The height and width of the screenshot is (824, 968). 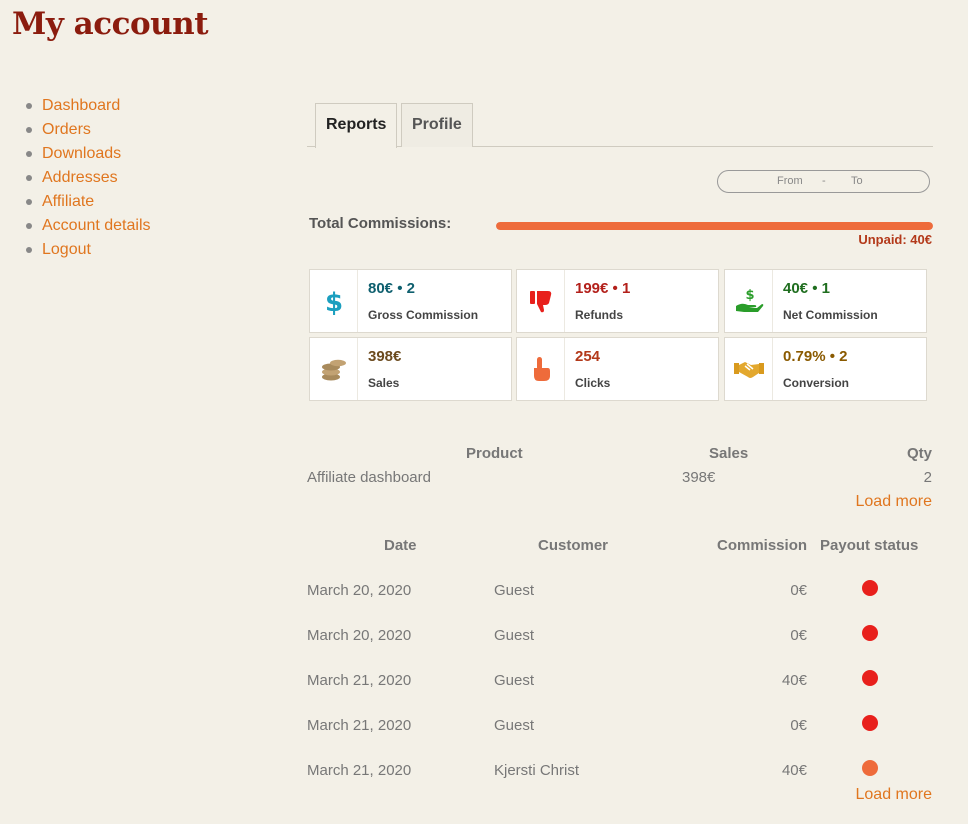 I want to click on card-label: Refunds, so click(x=599, y=315).